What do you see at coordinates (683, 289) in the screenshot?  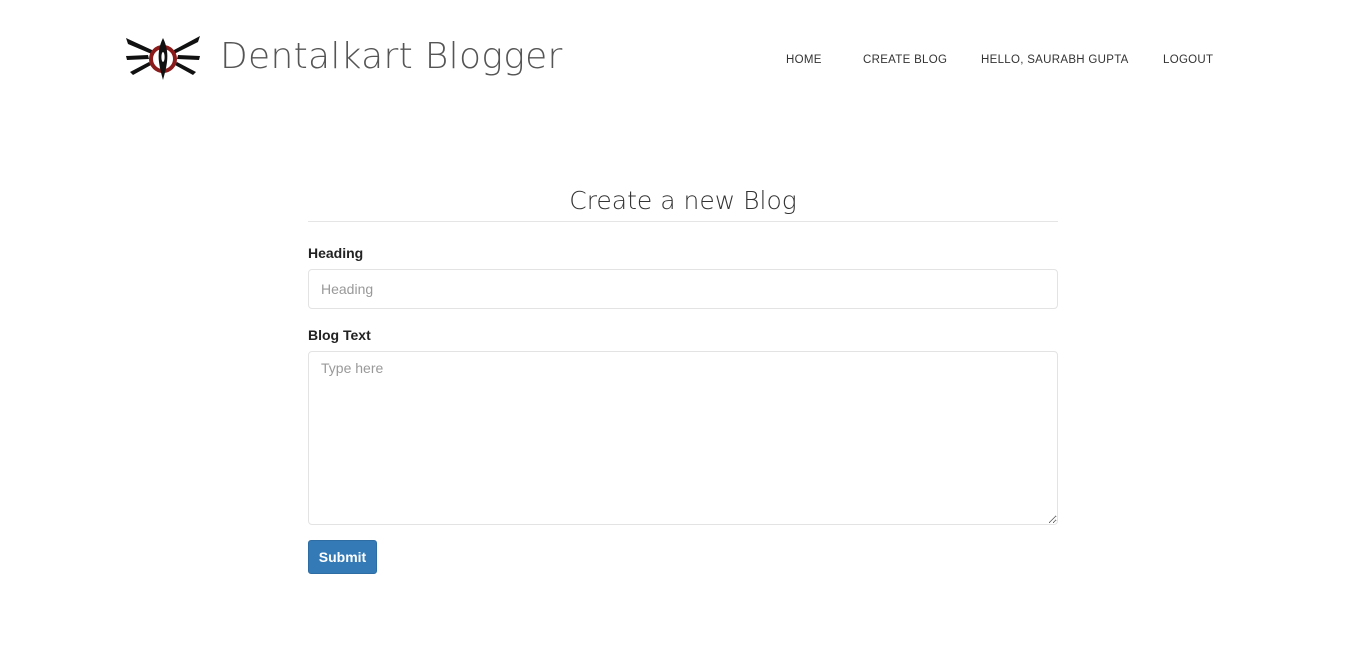 I see `heading-input` at bounding box center [683, 289].